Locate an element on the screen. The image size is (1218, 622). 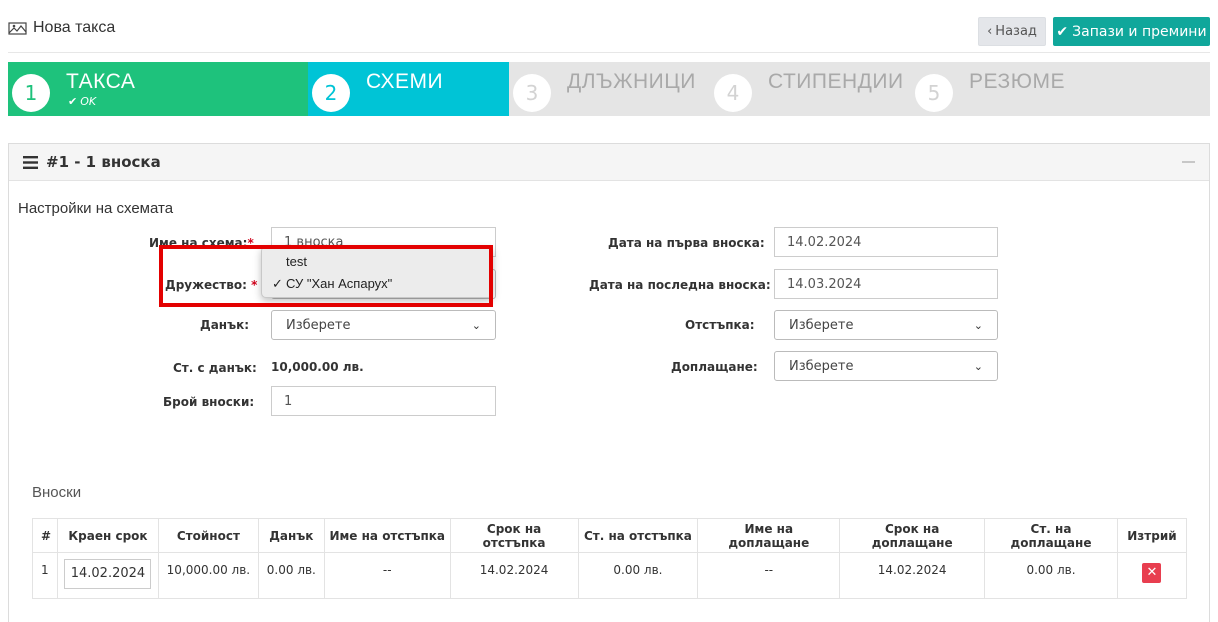
tax-label: Данък: is located at coordinates (224, 325).